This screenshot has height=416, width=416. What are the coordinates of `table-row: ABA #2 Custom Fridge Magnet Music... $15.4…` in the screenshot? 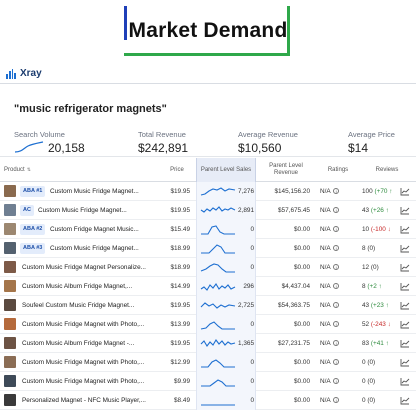 It's located at (208, 229).